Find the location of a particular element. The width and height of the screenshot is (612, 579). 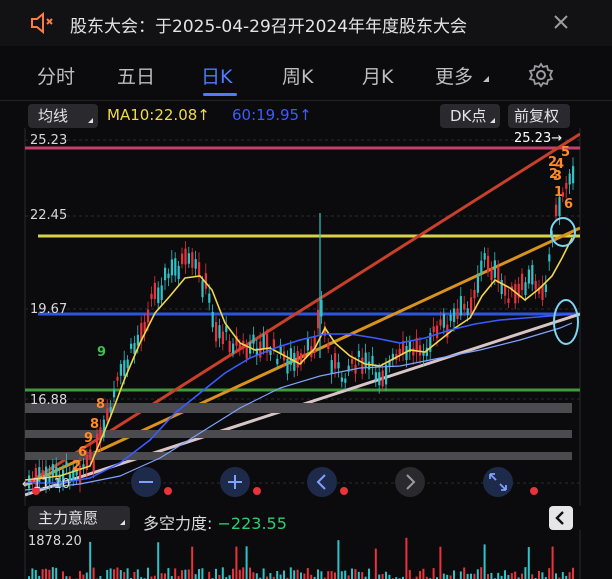

tab-five-day: 五日 is located at coordinates (136, 75).